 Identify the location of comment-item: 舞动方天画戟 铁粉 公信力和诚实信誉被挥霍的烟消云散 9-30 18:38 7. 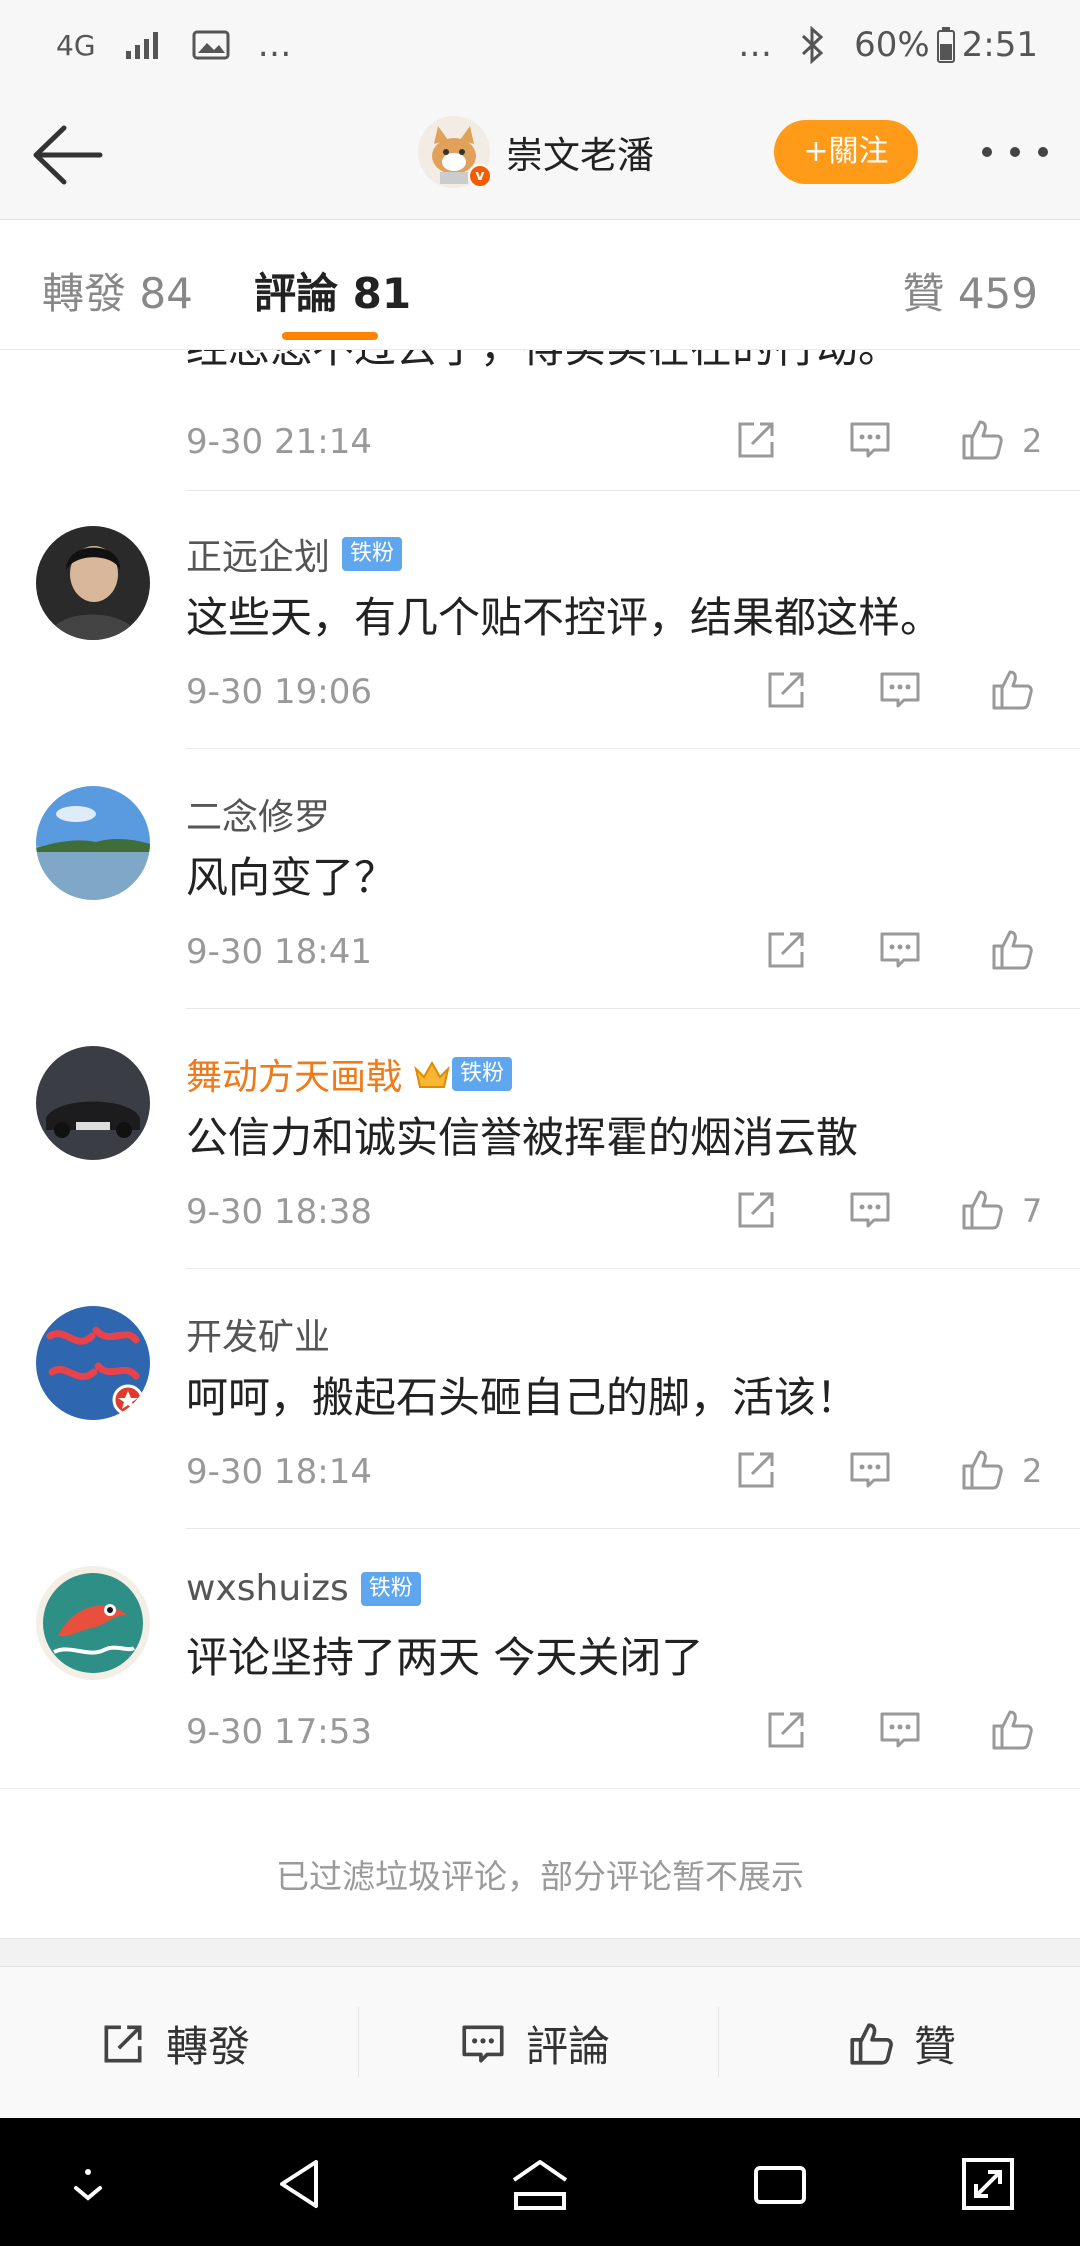
(540, 1140).